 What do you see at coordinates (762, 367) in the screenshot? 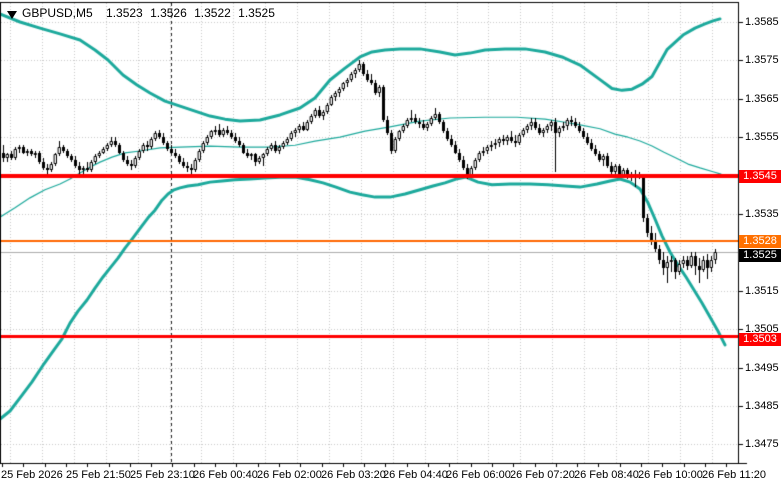
I see `price-axis-label: 1.3495` at bounding box center [762, 367].